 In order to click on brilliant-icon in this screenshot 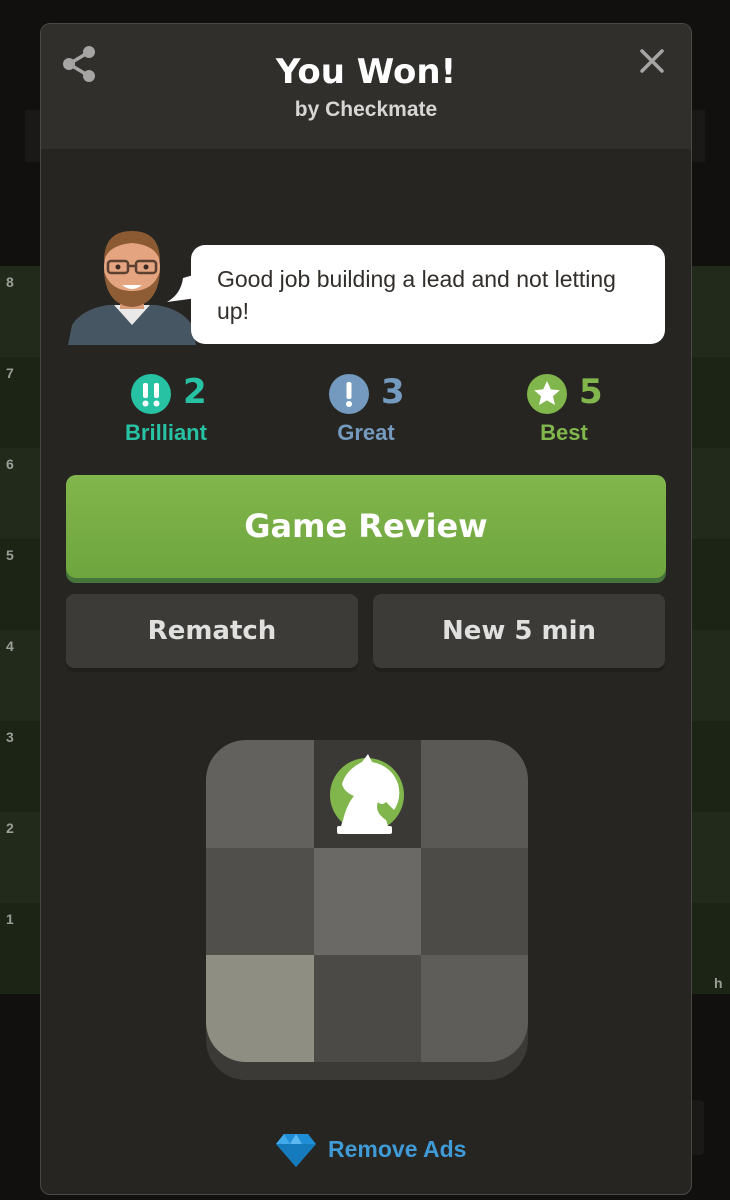, I will do `click(151, 394)`.